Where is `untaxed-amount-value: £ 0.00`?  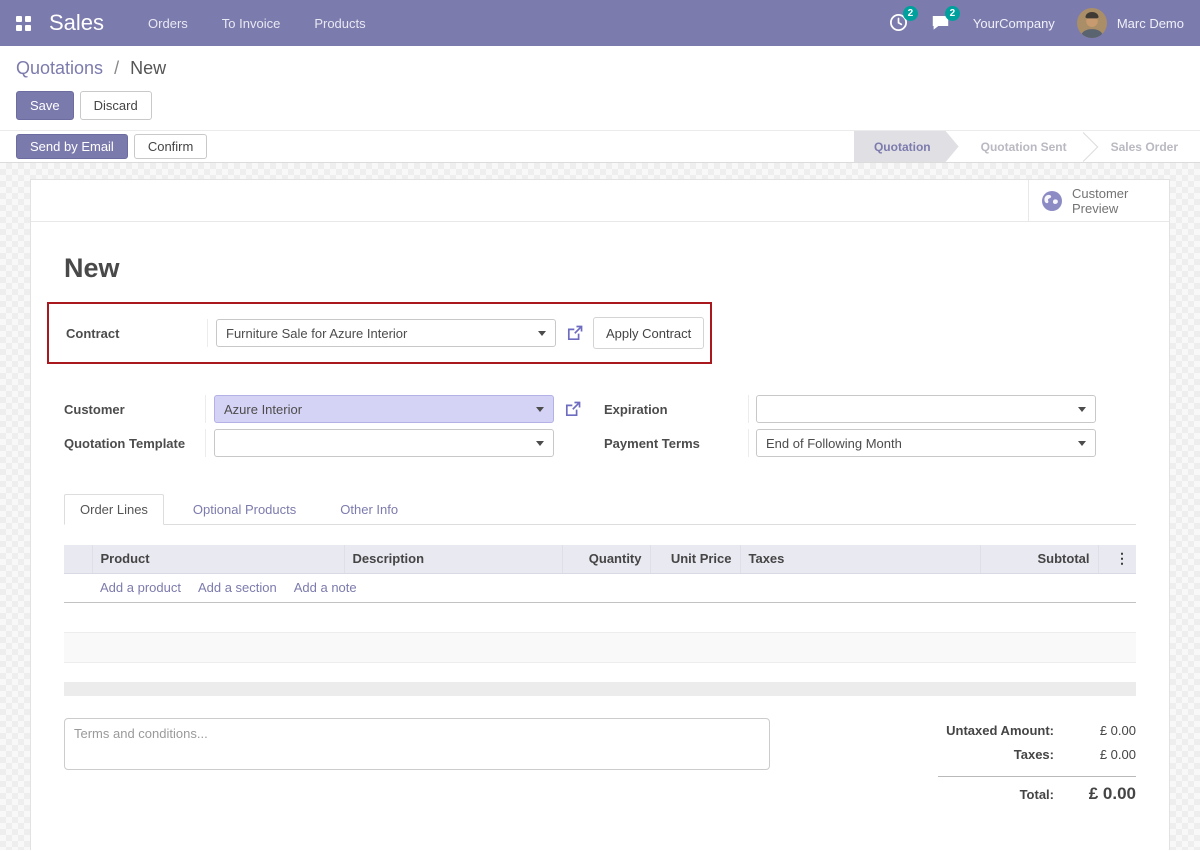
untaxed-amount-value: £ 0.00 is located at coordinates (1117, 730).